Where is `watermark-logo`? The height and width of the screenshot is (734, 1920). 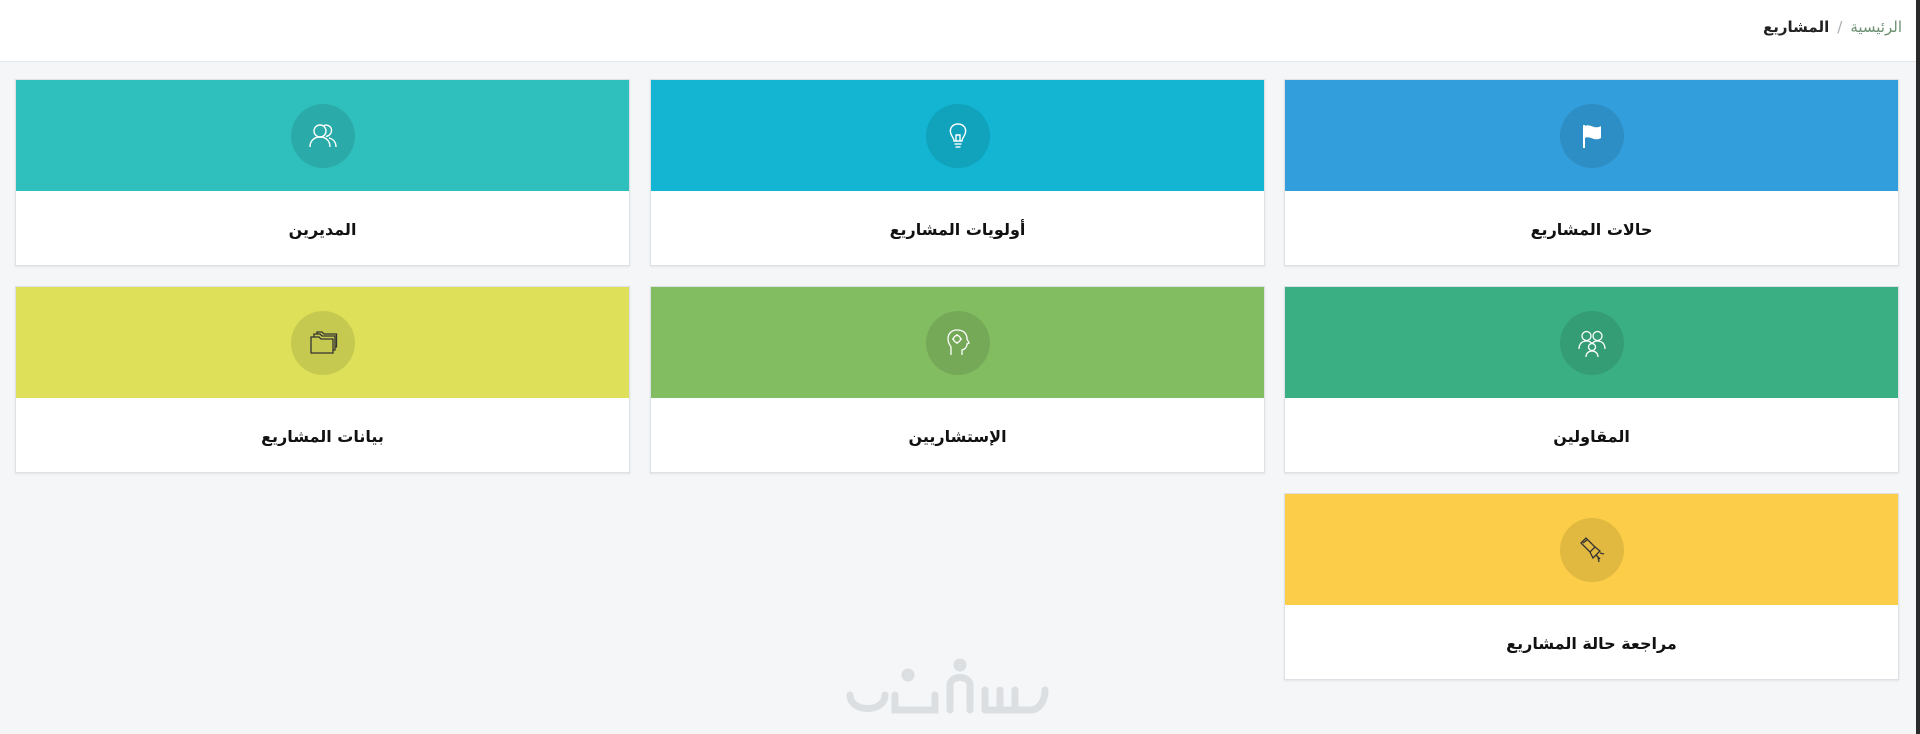 watermark-logo is located at coordinates (947, 686).